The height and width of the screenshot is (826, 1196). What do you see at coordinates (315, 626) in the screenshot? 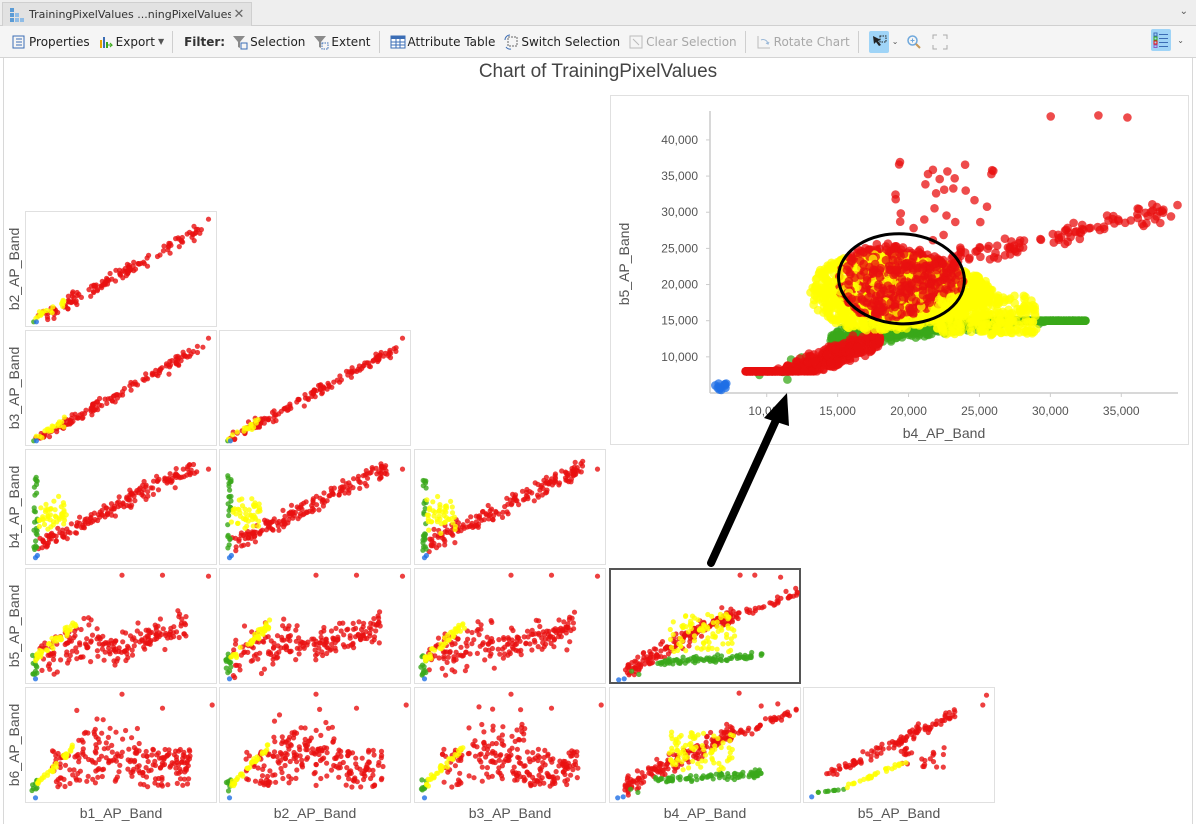
I see `matrix-cell-b5_AP_Band-vs-b2_AP_Band` at bounding box center [315, 626].